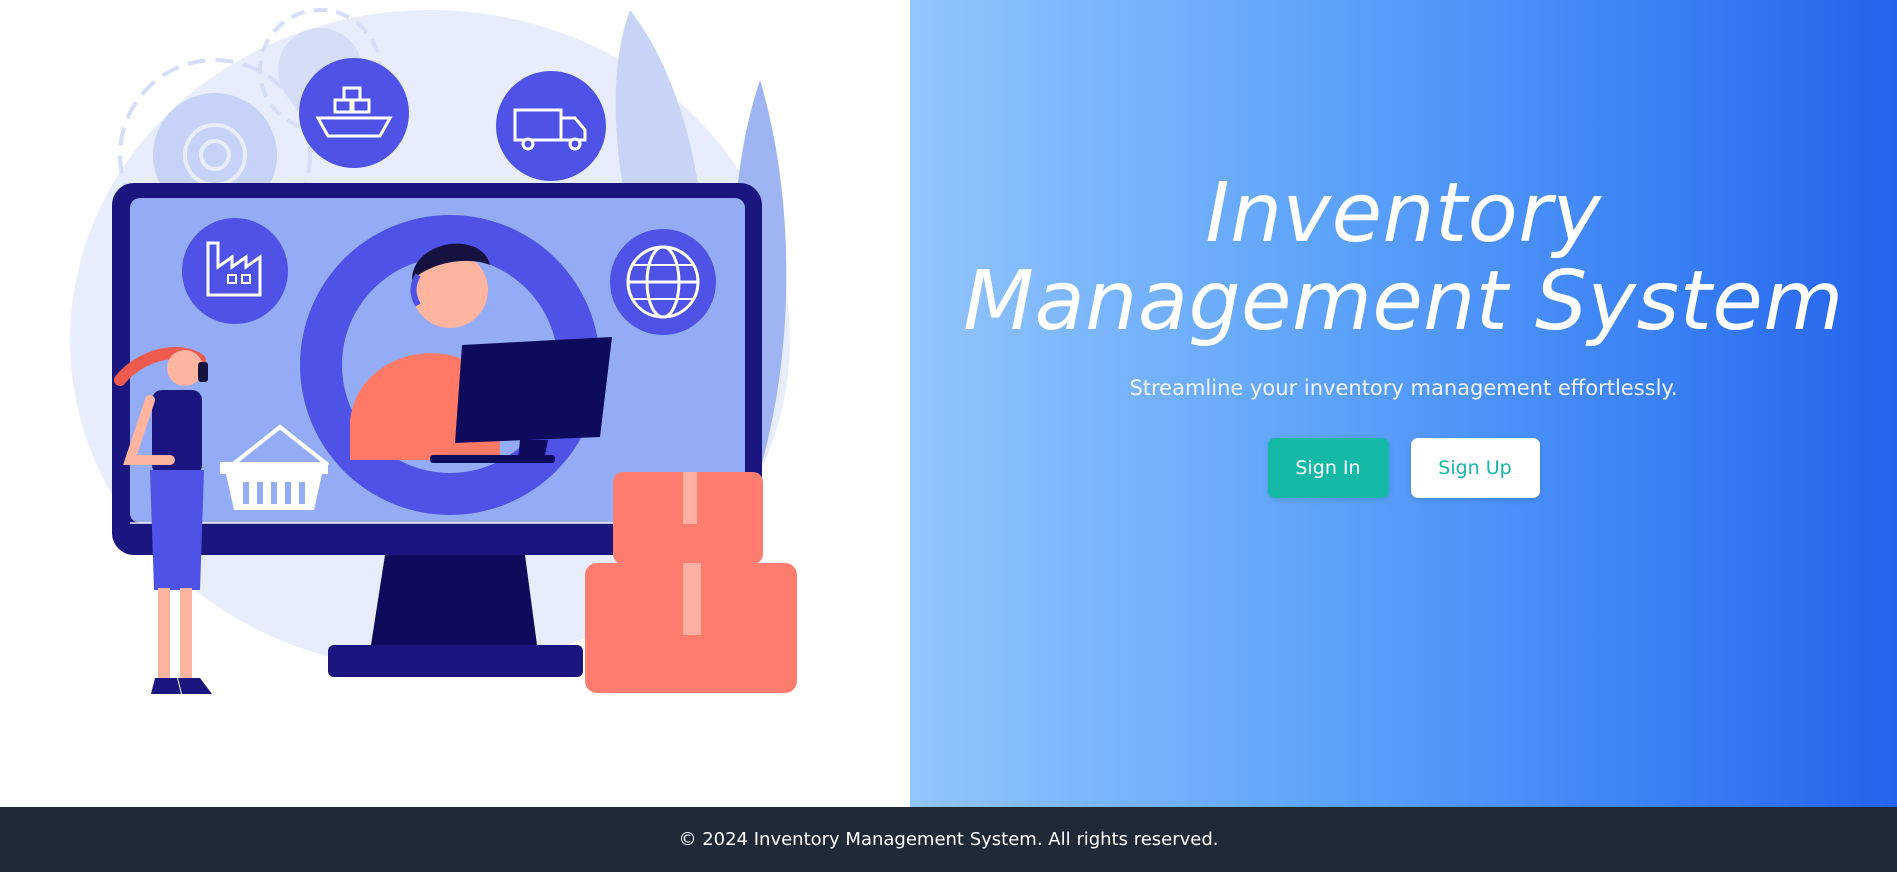 The image size is (1897, 872). Describe the element at coordinates (691, 582) in the screenshot. I see `box-icon` at that location.